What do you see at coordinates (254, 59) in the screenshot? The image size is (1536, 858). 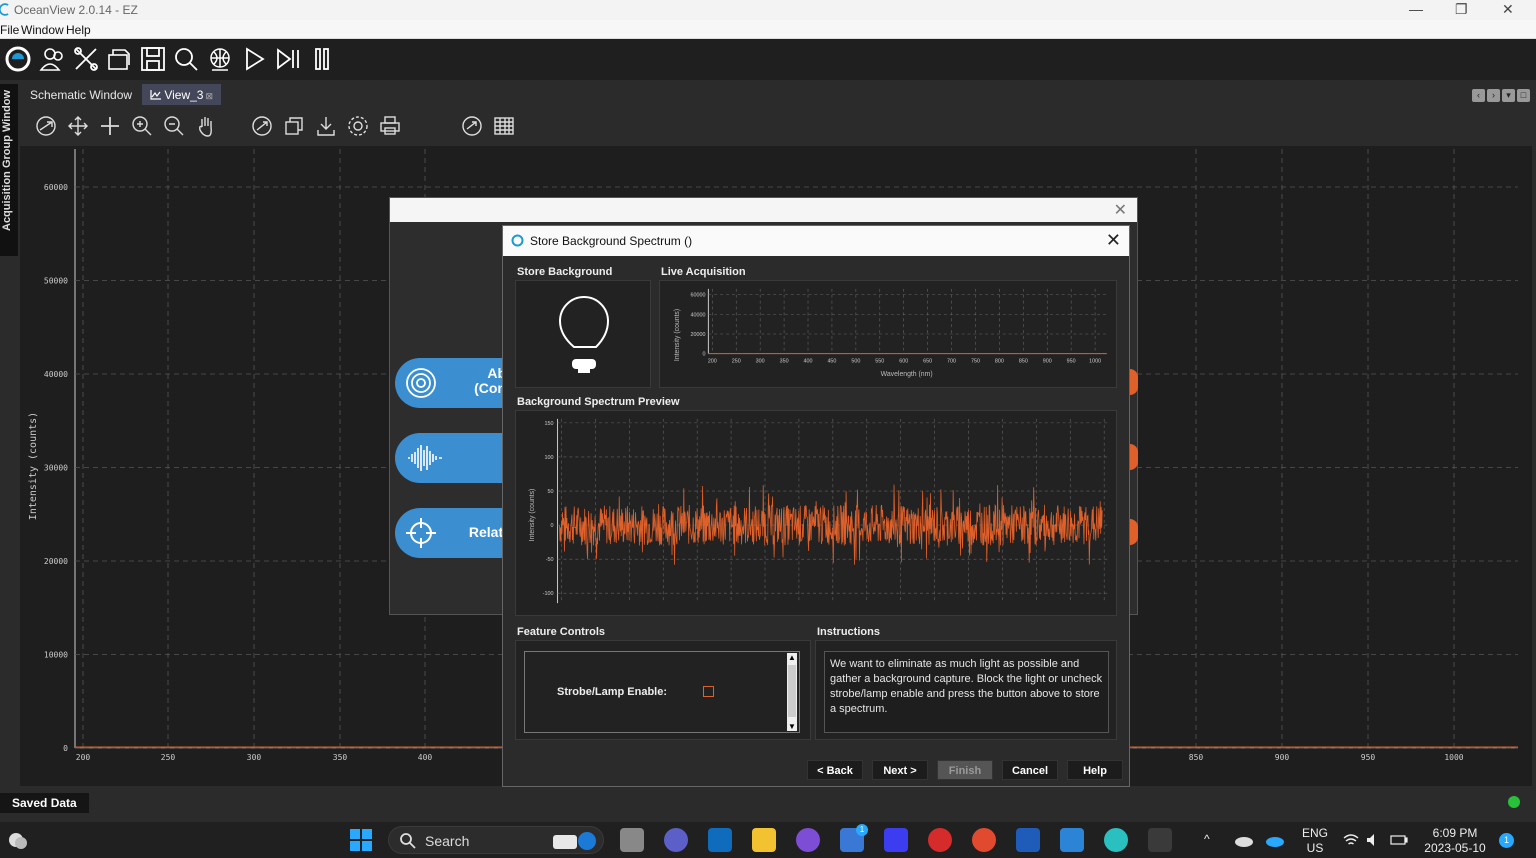 I see `play-icon` at bounding box center [254, 59].